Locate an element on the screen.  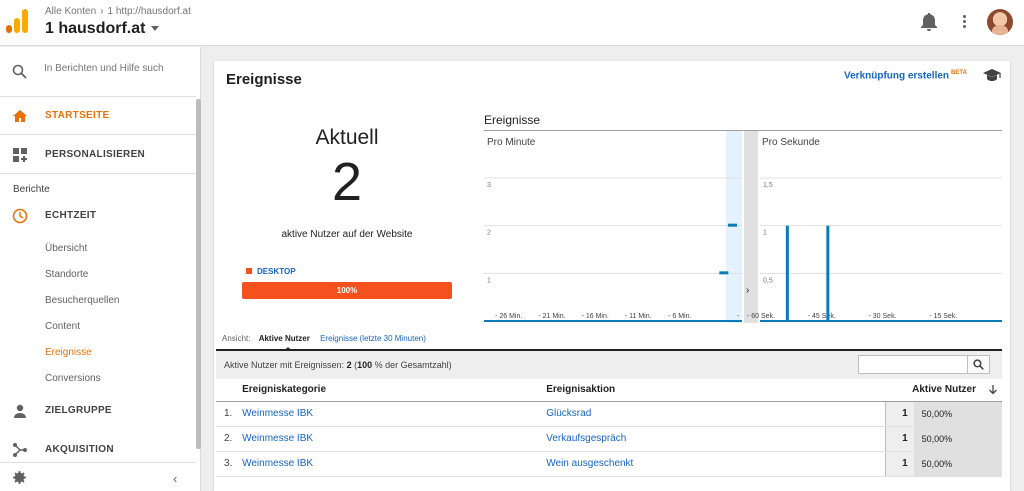
summary-count: 2 is located at coordinates (349, 365).